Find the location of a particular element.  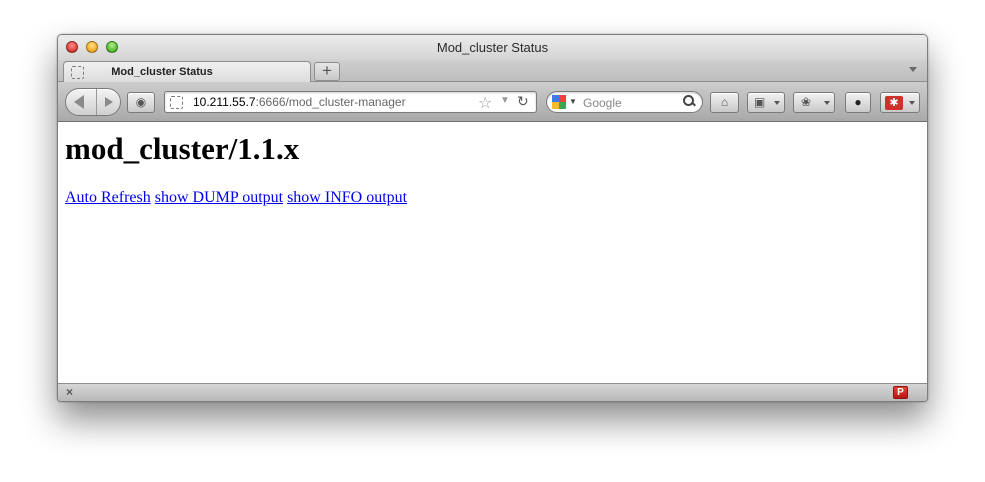

tab-strip: Mod_cluster Status + is located at coordinates (492, 71).